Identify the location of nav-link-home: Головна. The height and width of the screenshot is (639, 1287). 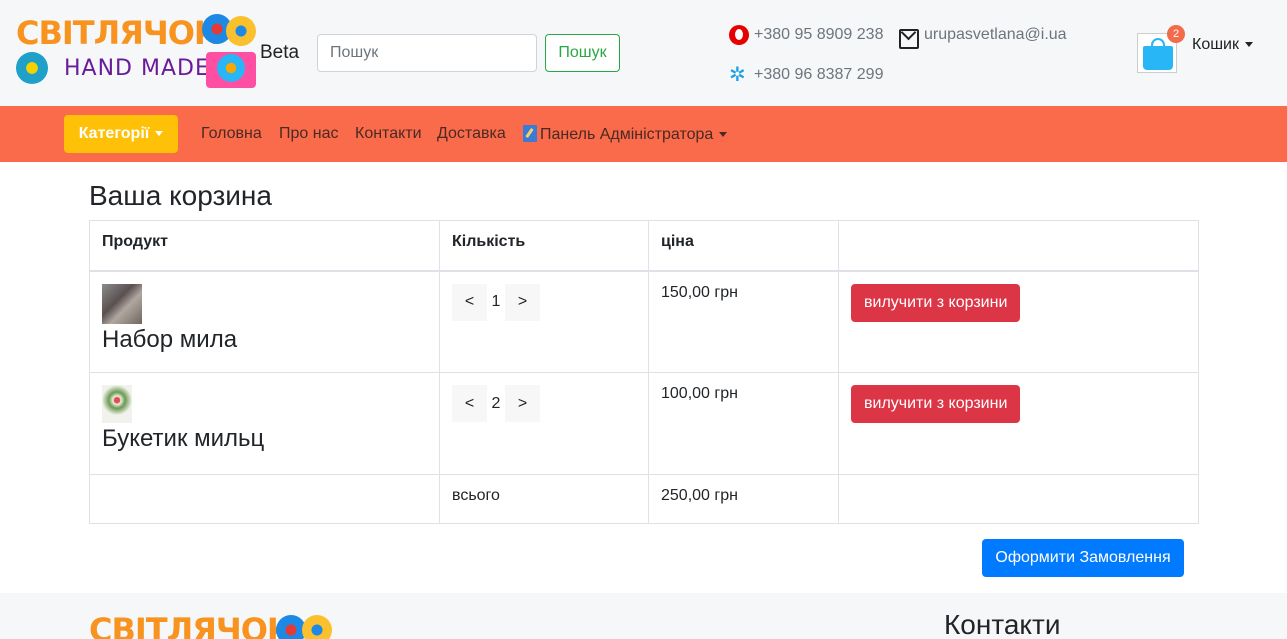
(231, 134).